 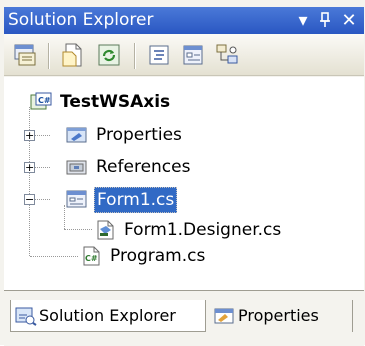 I want to click on collapse-form1-toggle: −, so click(x=29, y=199).